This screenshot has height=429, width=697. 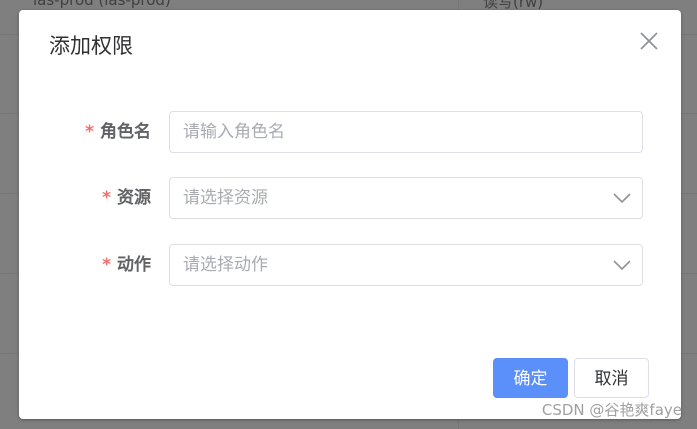 I want to click on close-button, so click(x=649, y=41).